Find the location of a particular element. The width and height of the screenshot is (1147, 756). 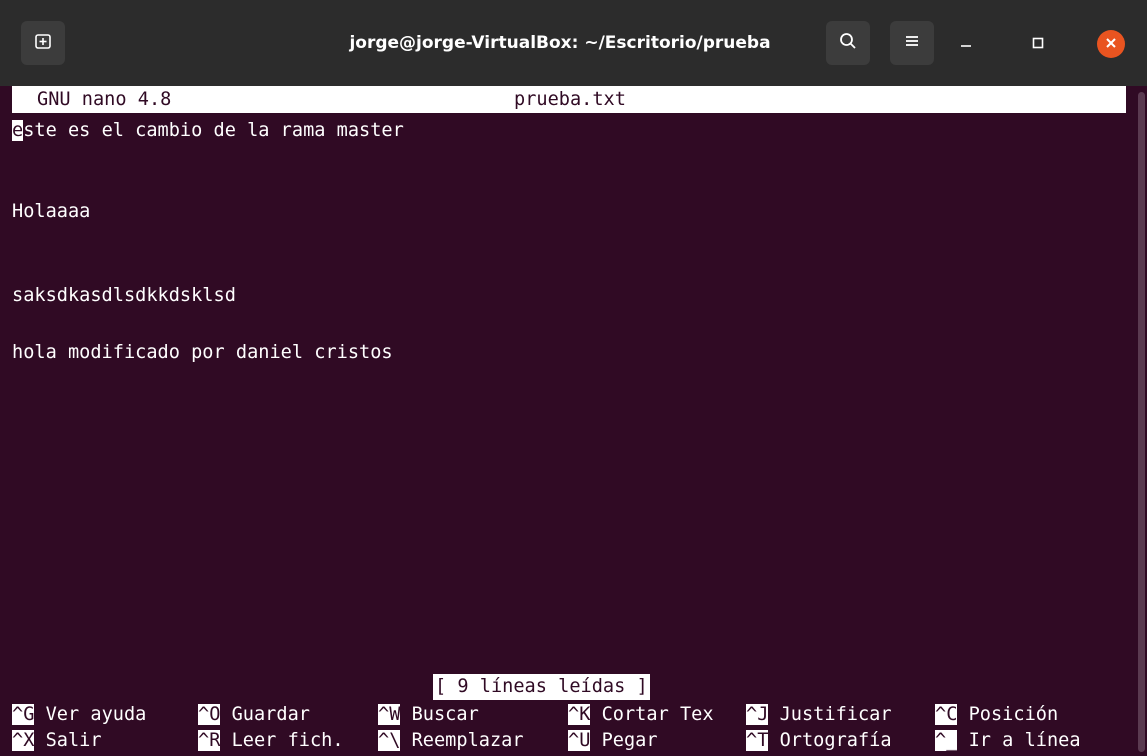

shortcut-goto-line: ^_ Ir a línea is located at coordinates (1008, 741).